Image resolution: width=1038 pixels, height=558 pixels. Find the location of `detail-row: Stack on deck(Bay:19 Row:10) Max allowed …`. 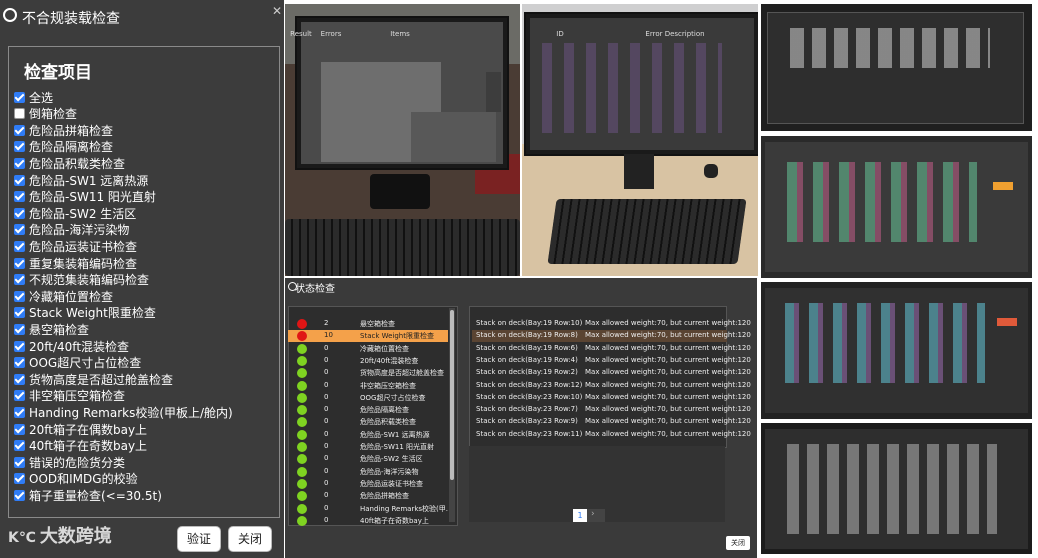

detail-row: Stack on deck(Bay:19 Row:10) Max allowed … is located at coordinates (611, 324).